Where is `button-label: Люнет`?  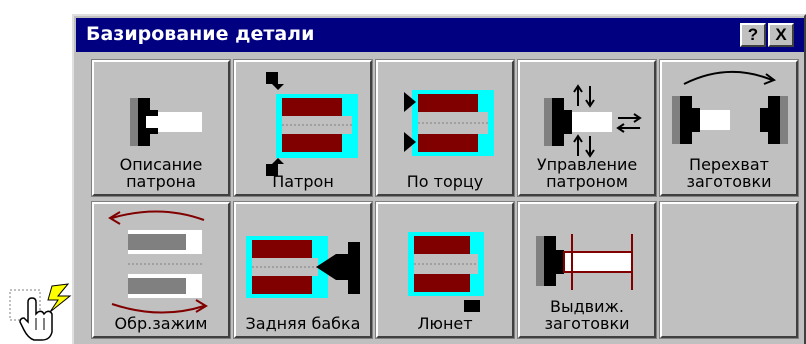 button-label: Люнет is located at coordinates (445, 323).